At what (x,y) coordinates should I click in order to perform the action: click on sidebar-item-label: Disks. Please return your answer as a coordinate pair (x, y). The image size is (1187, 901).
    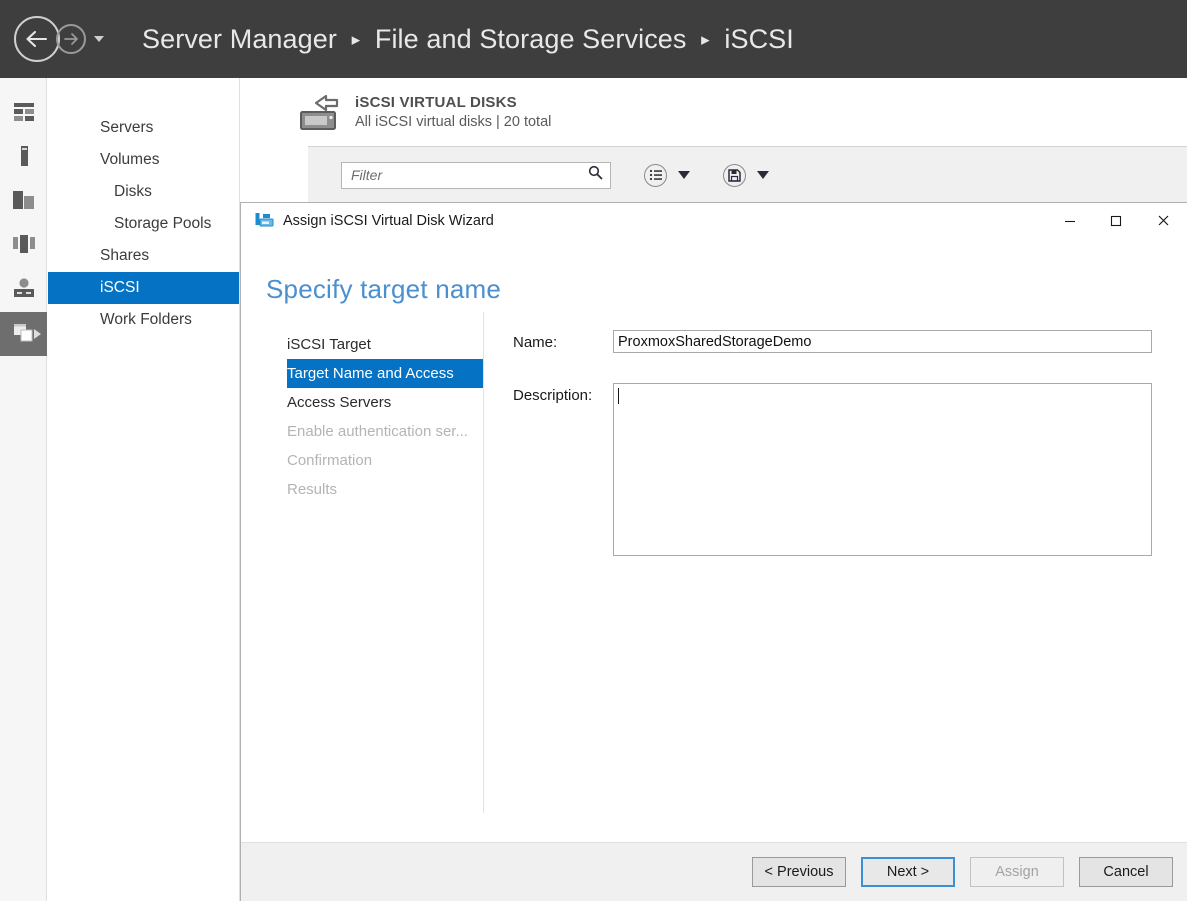
    Looking at the image, I should click on (133, 191).